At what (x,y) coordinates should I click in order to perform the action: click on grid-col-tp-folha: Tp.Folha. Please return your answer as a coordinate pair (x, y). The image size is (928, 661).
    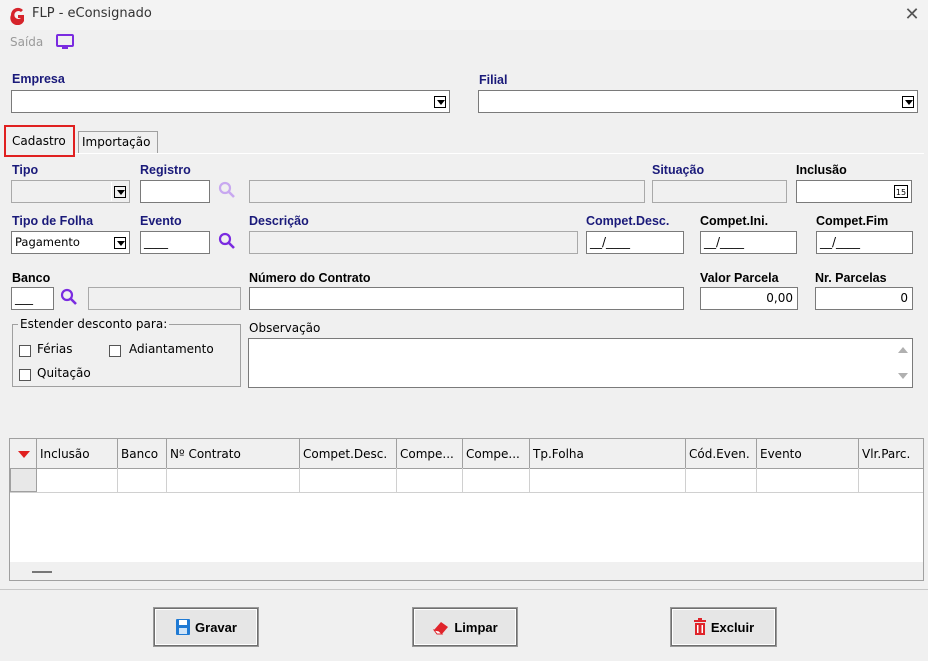
    Looking at the image, I should click on (608, 453).